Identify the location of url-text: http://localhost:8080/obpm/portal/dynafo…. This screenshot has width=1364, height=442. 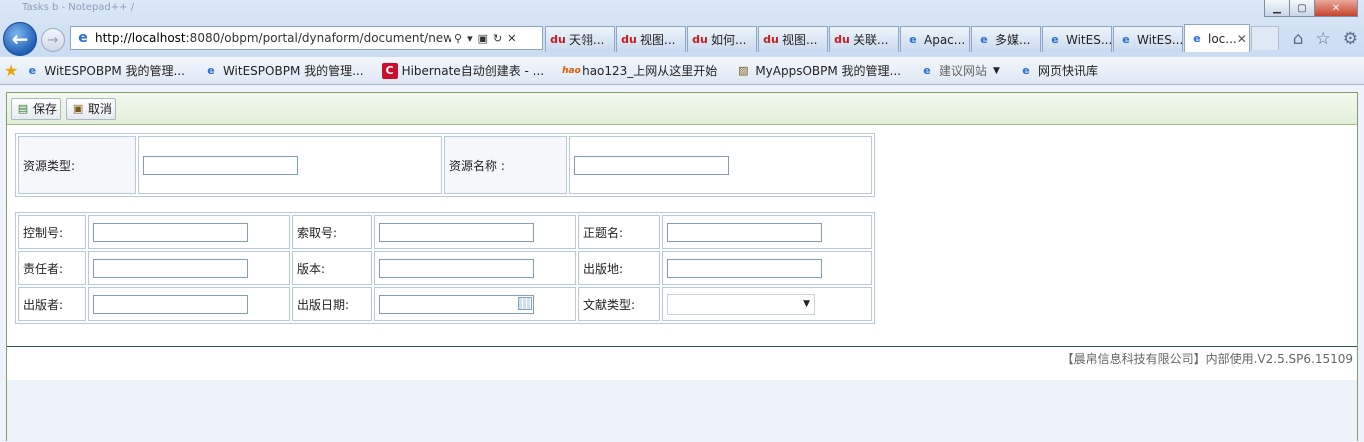
(273, 38).